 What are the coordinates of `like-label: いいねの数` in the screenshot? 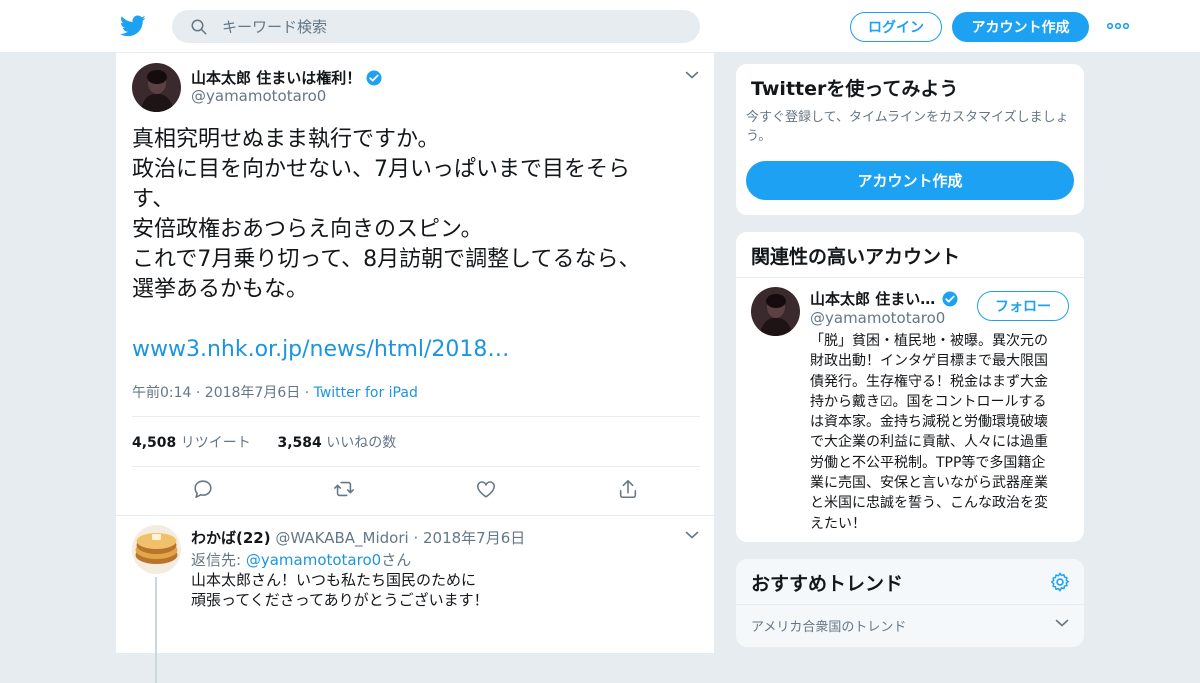 It's located at (361, 443).